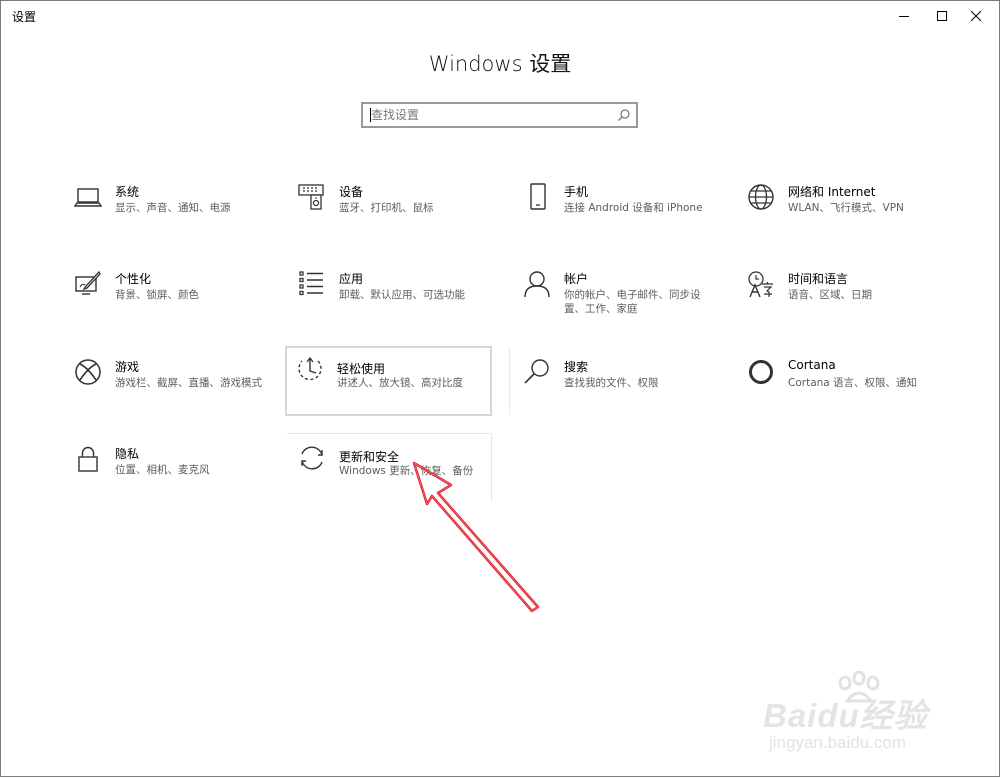  I want to click on maximize-button, so click(942, 16).